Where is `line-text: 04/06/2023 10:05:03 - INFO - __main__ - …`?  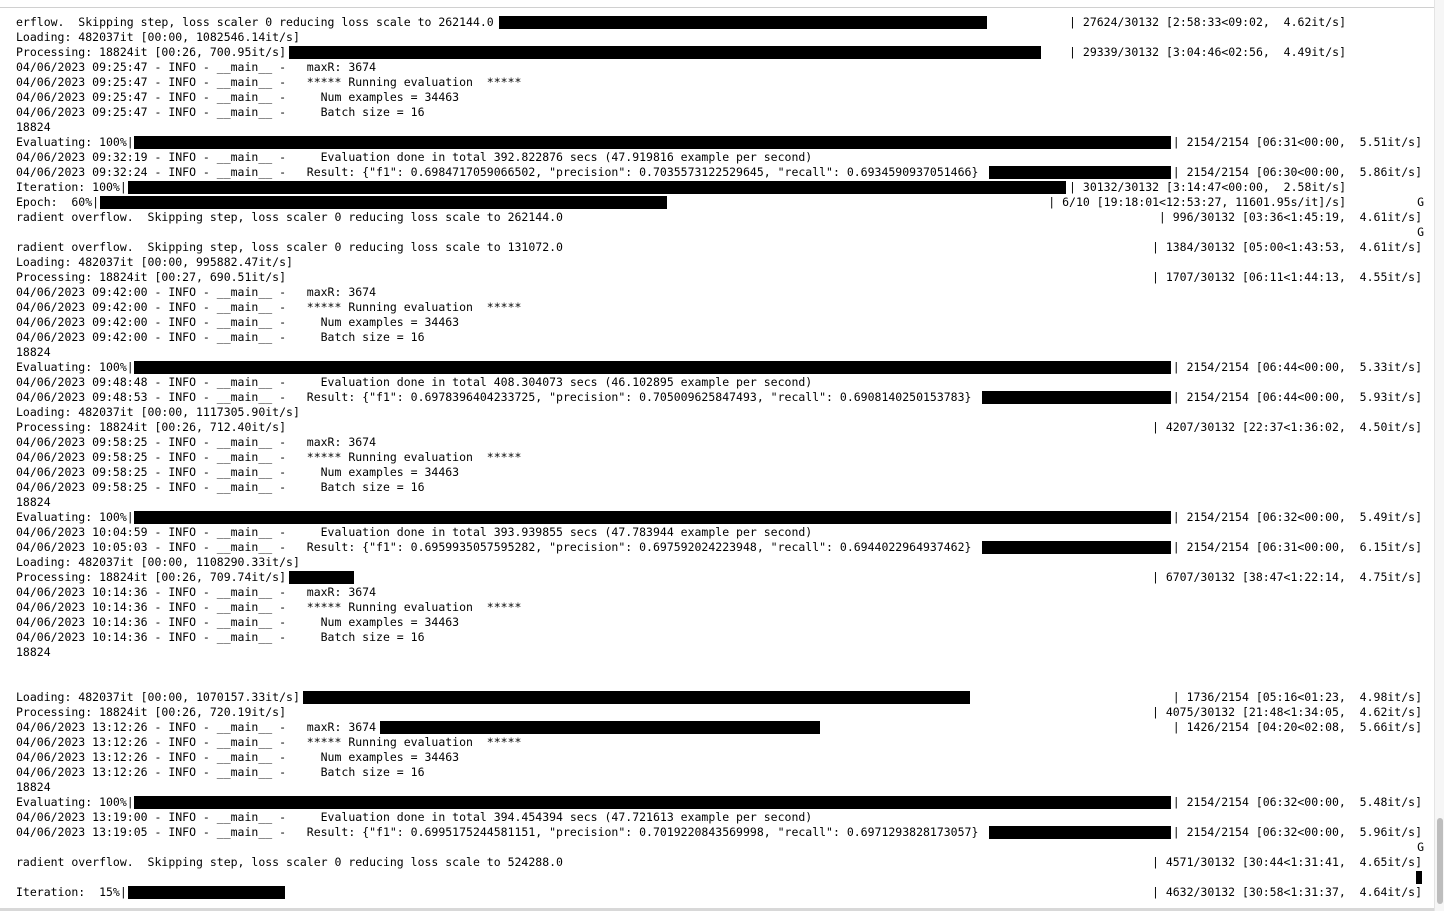 line-text: 04/06/2023 10:05:03 - INFO - __main__ - … is located at coordinates (494, 547).